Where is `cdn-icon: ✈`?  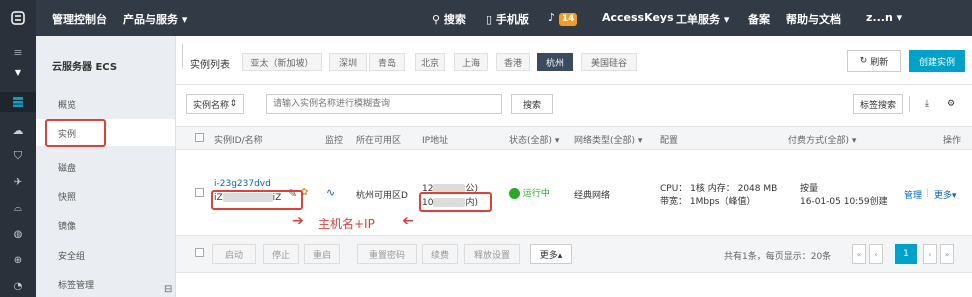
cdn-icon: ✈ is located at coordinates (18, 182).